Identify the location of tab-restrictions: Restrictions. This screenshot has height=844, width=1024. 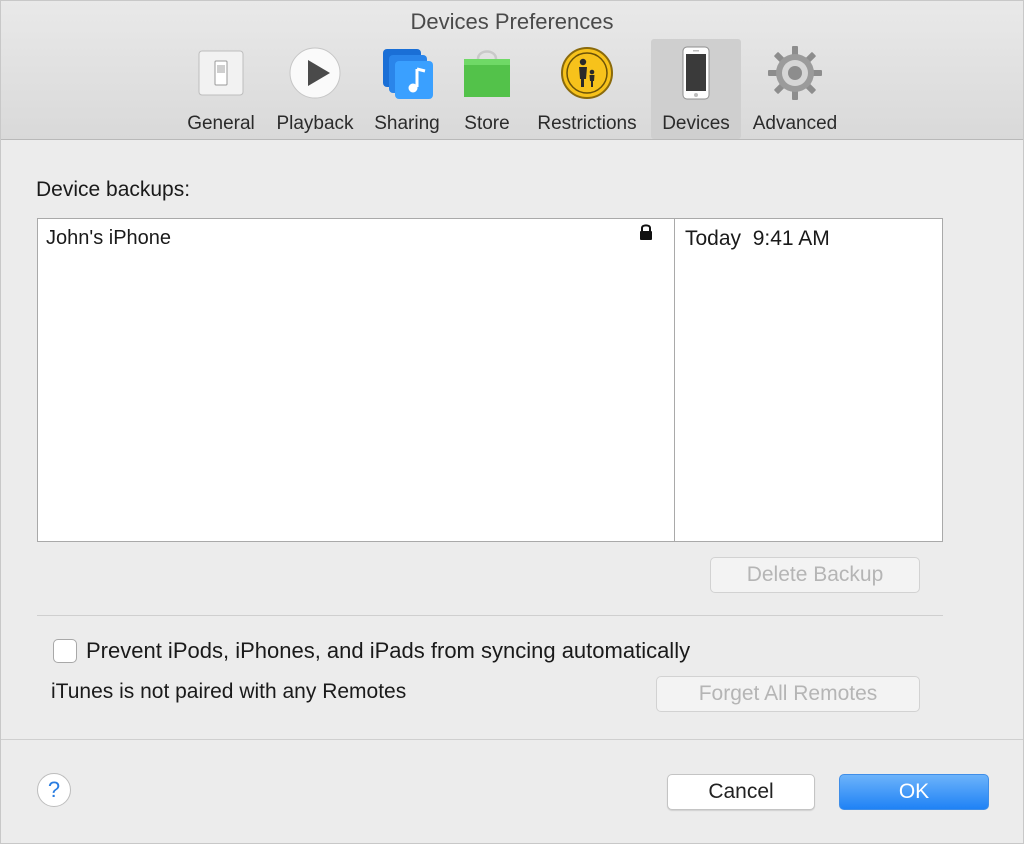
(587, 89).